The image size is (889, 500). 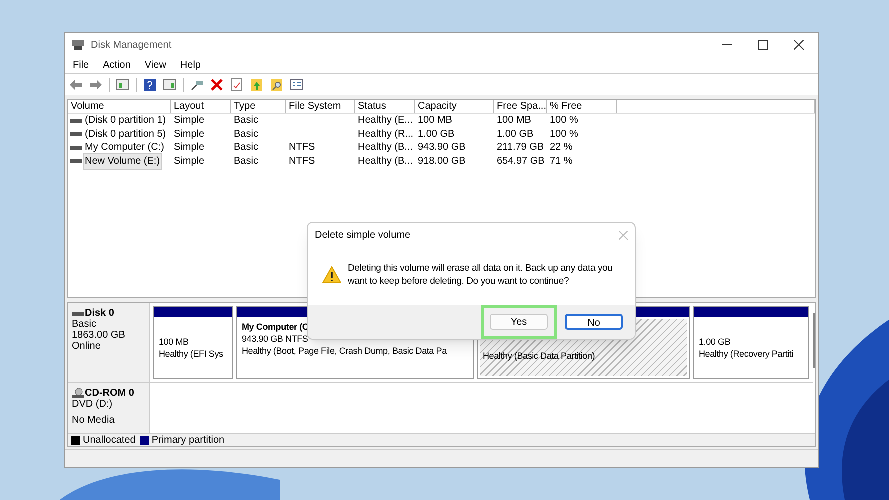 I want to click on action-pane-icon, so click(x=170, y=85).